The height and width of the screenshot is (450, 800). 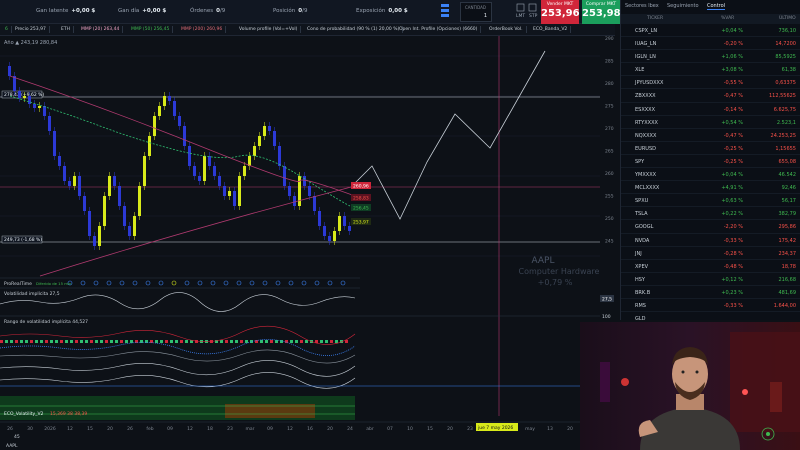 I want to click on watchlist-row: TSLA +0,22 % 382,79, so click(x=710, y=214).